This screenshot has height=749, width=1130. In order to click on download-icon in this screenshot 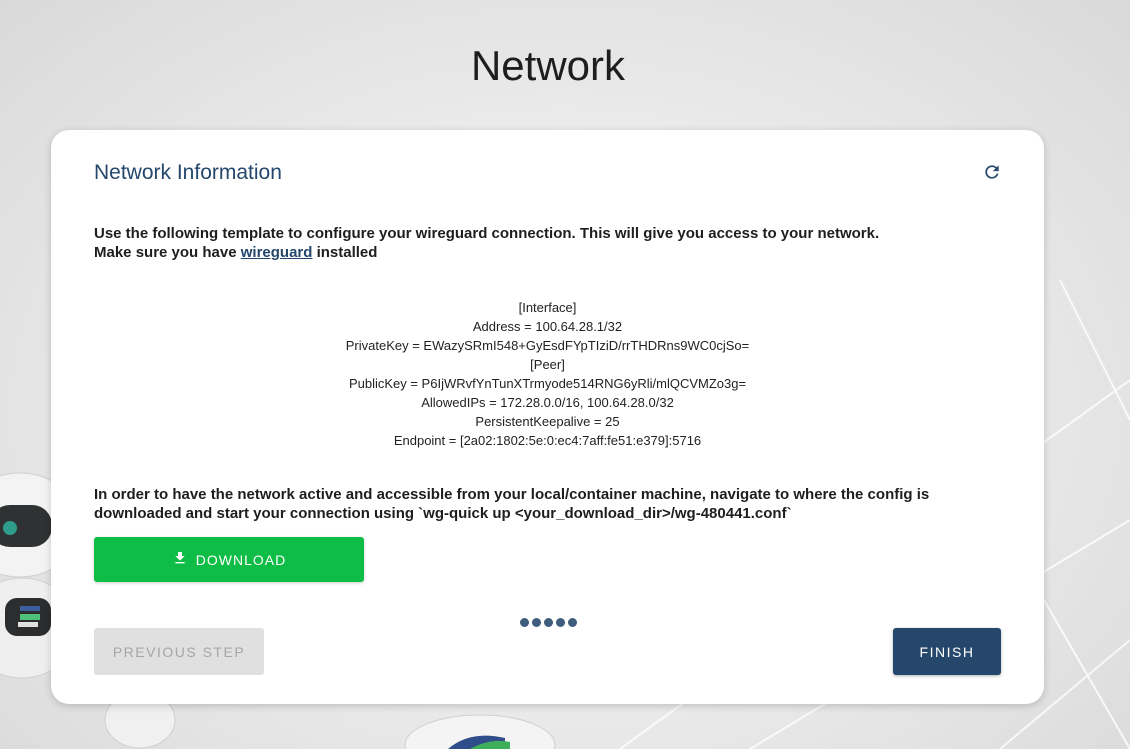, I will do `click(180, 559)`.